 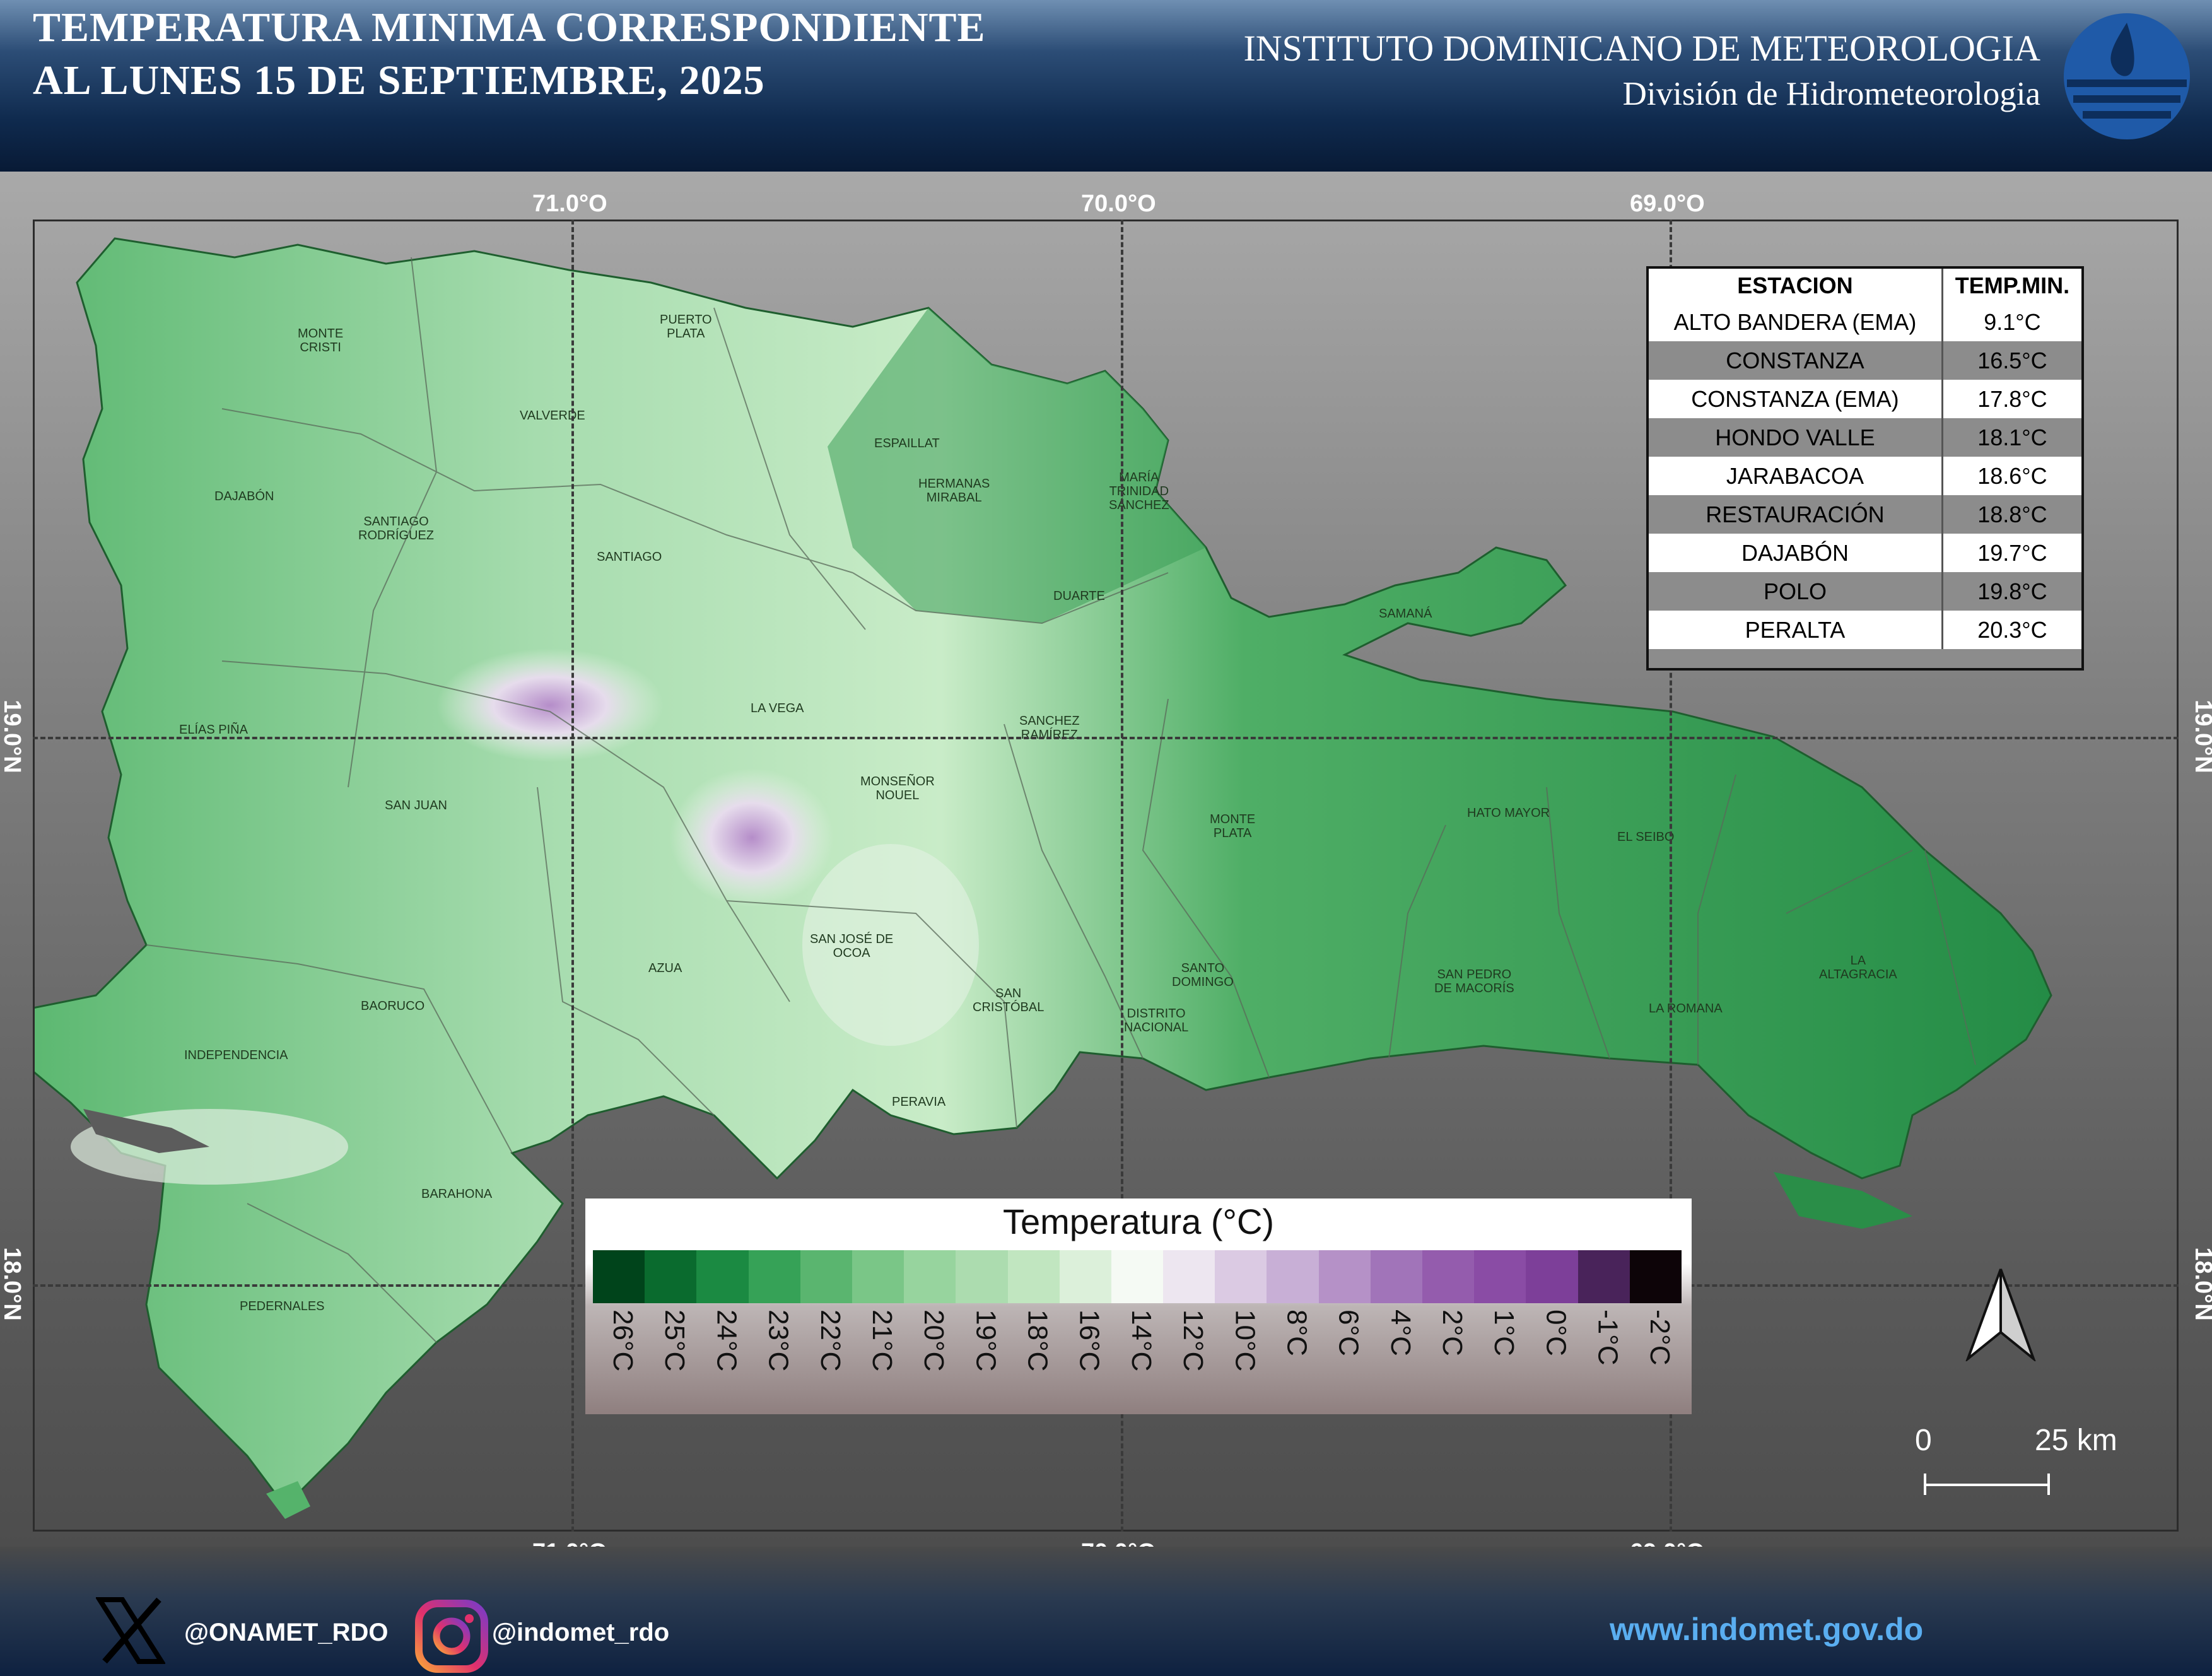 What do you see at coordinates (778, 1341) in the screenshot?
I see `legend-label: 23°C` at bounding box center [778, 1341].